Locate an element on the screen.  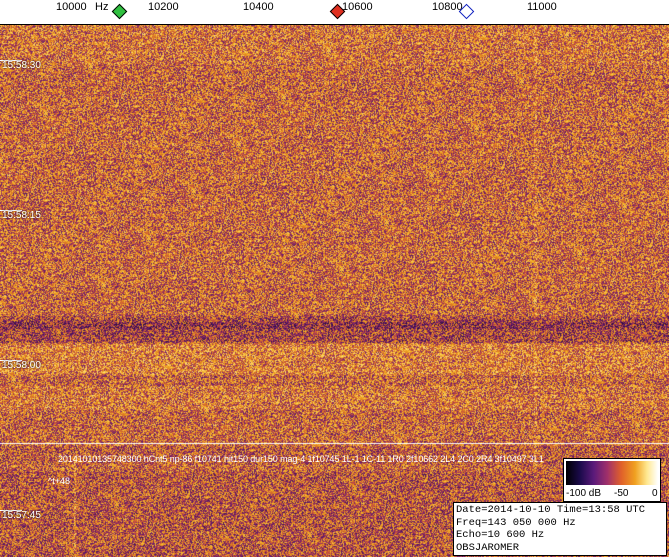
timestamp-label: 15:58:00 is located at coordinates (21, 365).